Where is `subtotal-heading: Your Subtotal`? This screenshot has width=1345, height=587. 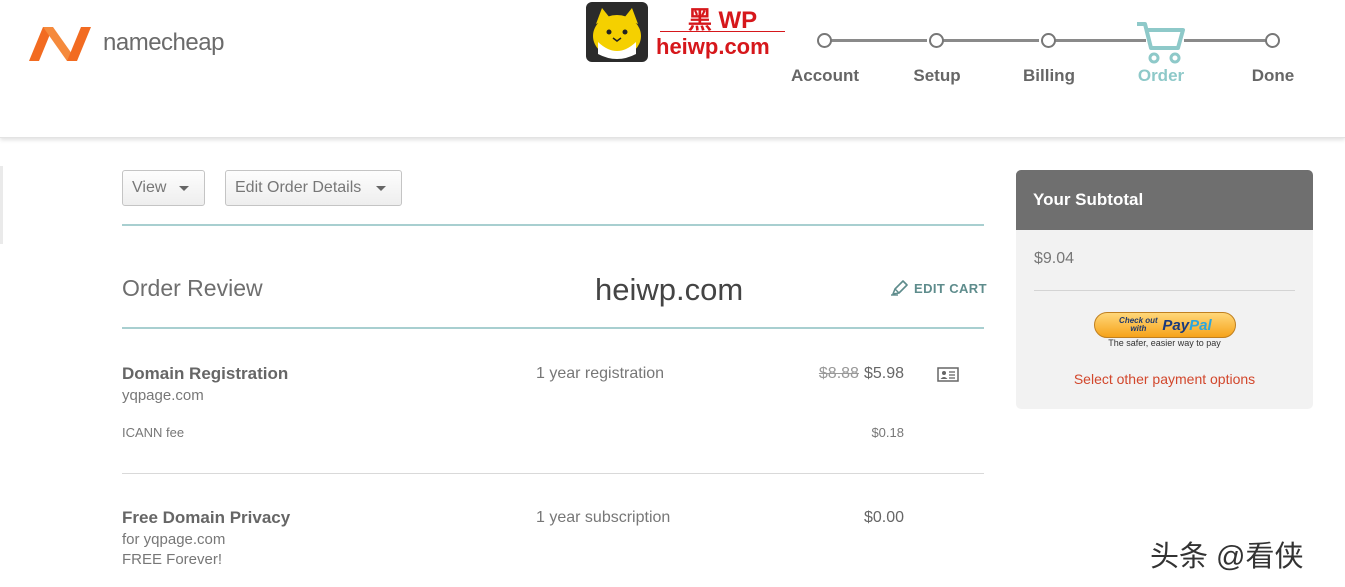
subtotal-heading: Your Subtotal is located at coordinates (1164, 200).